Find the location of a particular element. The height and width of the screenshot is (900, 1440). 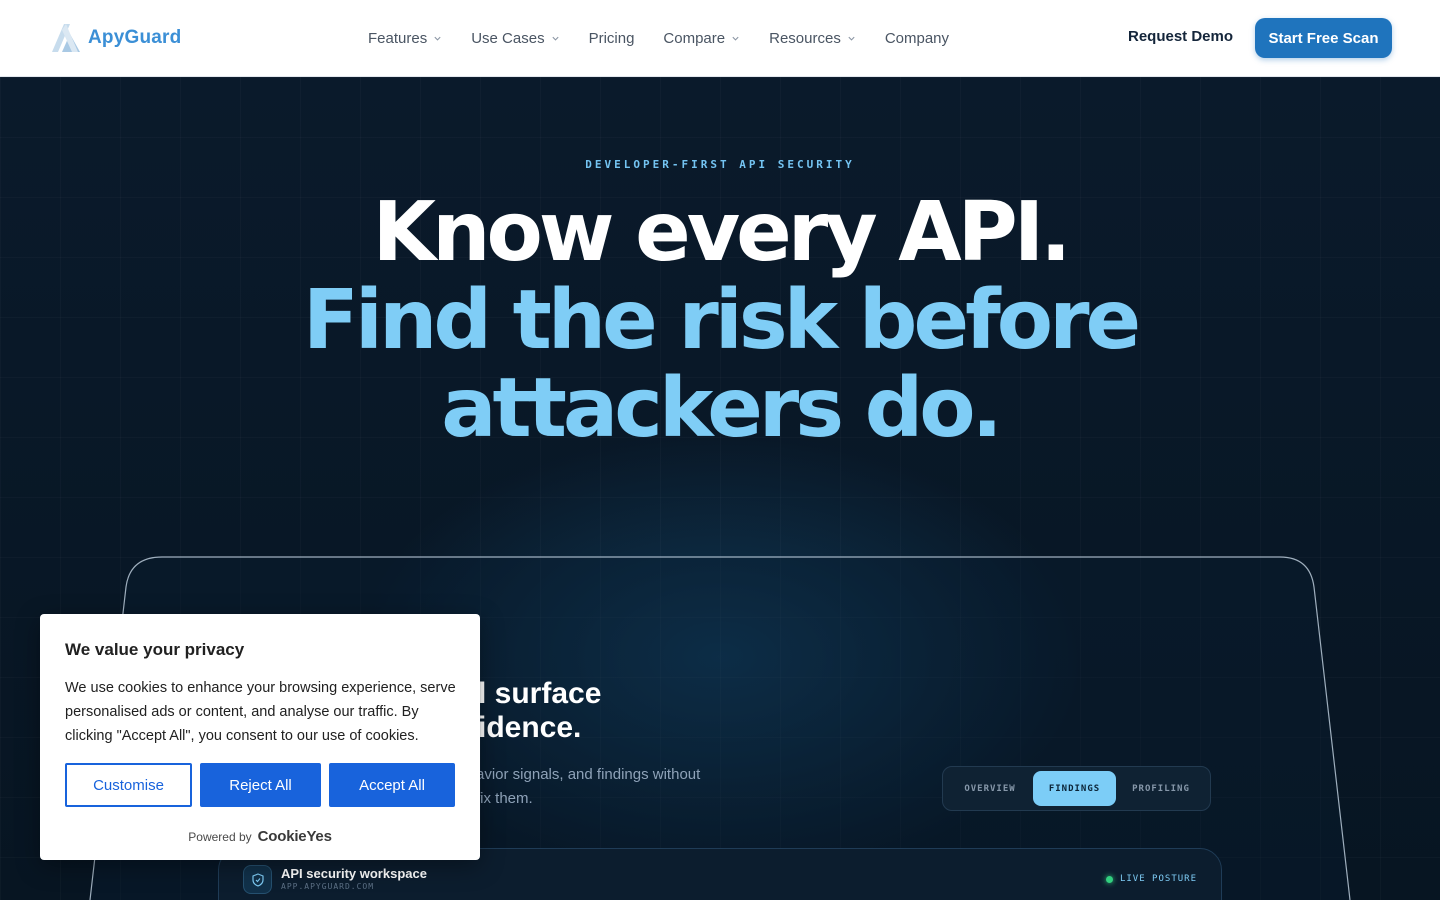

powered-by-label: Powered by is located at coordinates (220, 836).